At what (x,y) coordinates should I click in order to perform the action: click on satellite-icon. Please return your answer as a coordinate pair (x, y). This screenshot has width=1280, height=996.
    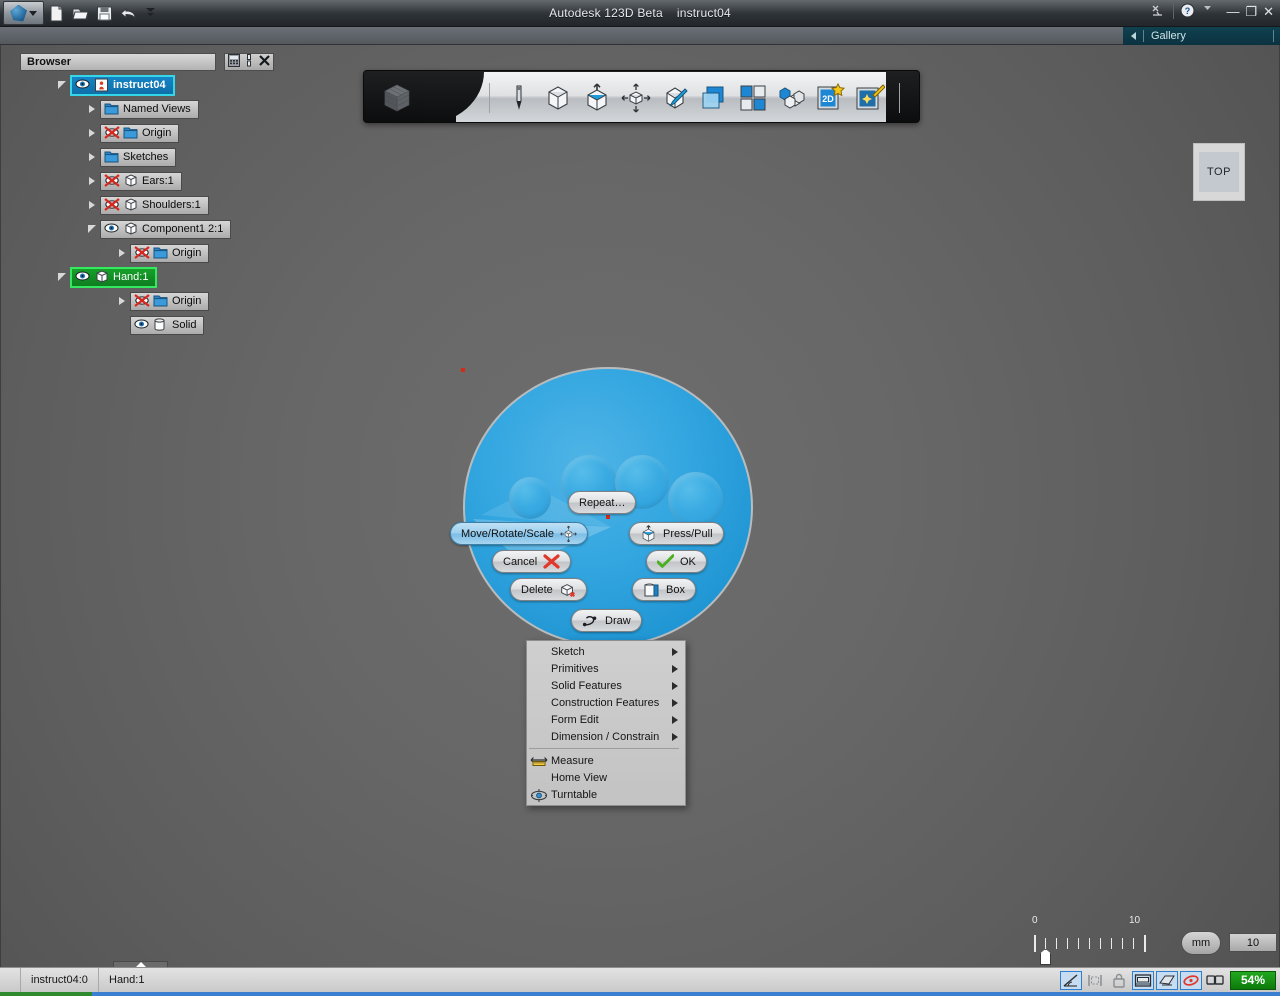
    Looking at the image, I should click on (1158, 11).